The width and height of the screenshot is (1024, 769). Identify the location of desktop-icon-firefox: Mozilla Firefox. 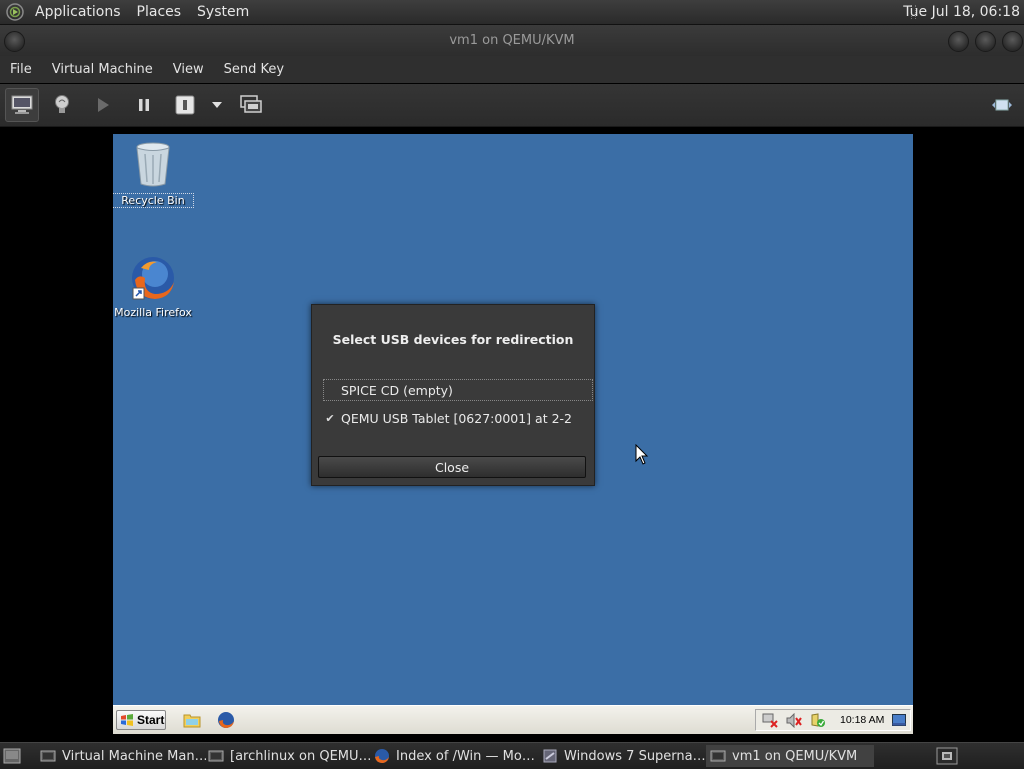
(153, 286).